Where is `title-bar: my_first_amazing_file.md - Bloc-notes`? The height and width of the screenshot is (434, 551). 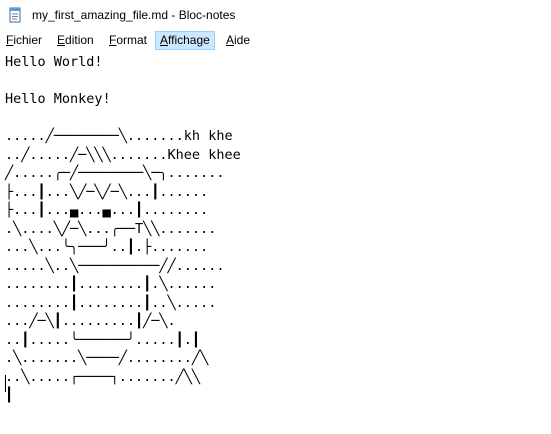 title-bar: my_first_amazing_file.md - Bloc-notes is located at coordinates (275, 15).